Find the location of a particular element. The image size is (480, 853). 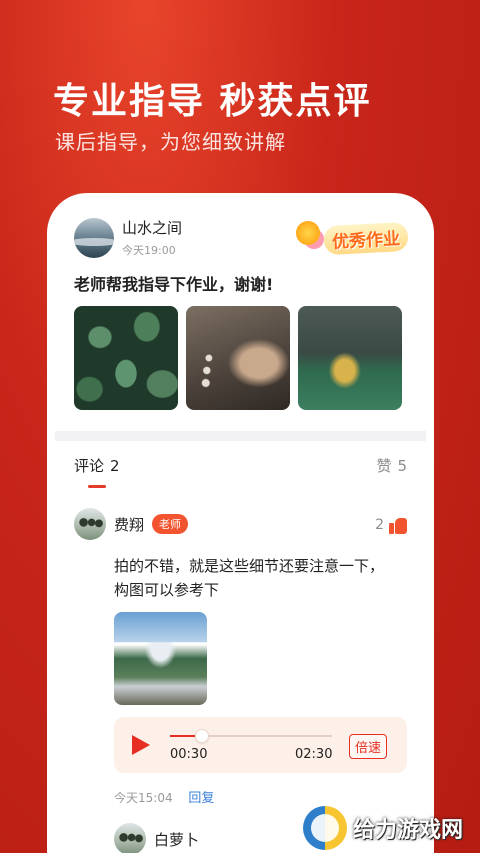

play-icon is located at coordinates (141, 745).